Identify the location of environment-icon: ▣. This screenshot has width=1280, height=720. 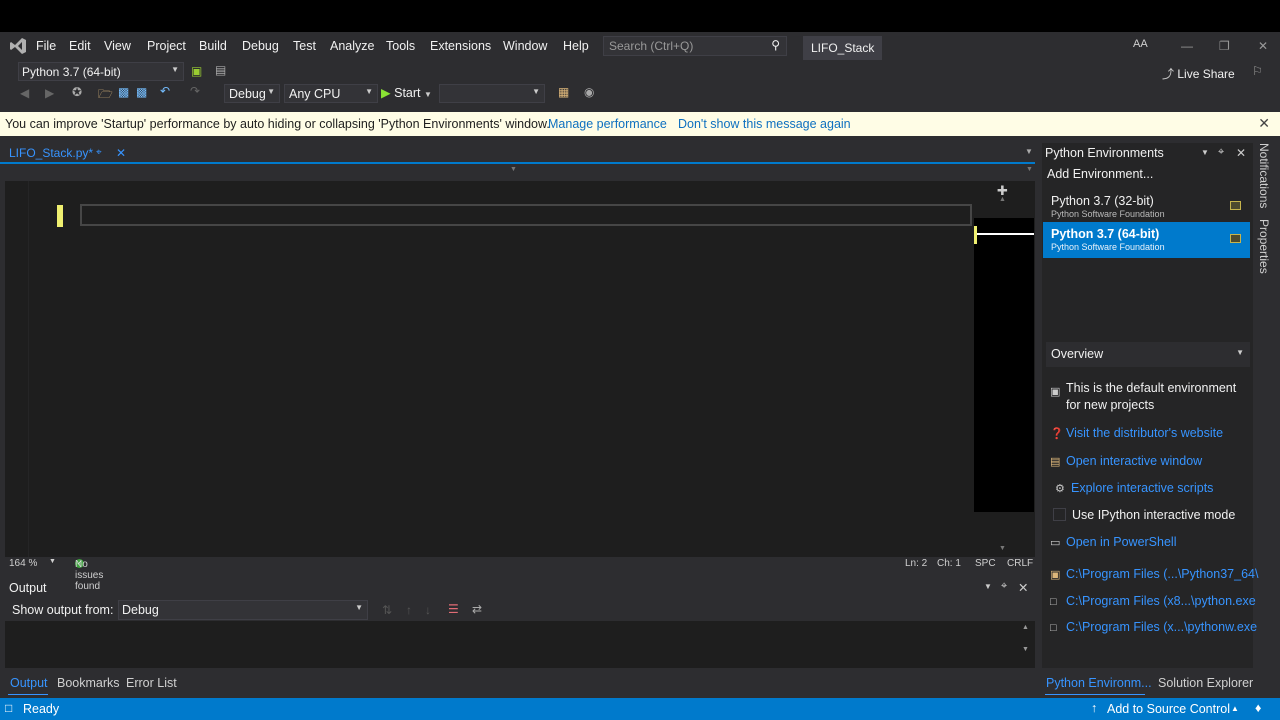
(196, 71).